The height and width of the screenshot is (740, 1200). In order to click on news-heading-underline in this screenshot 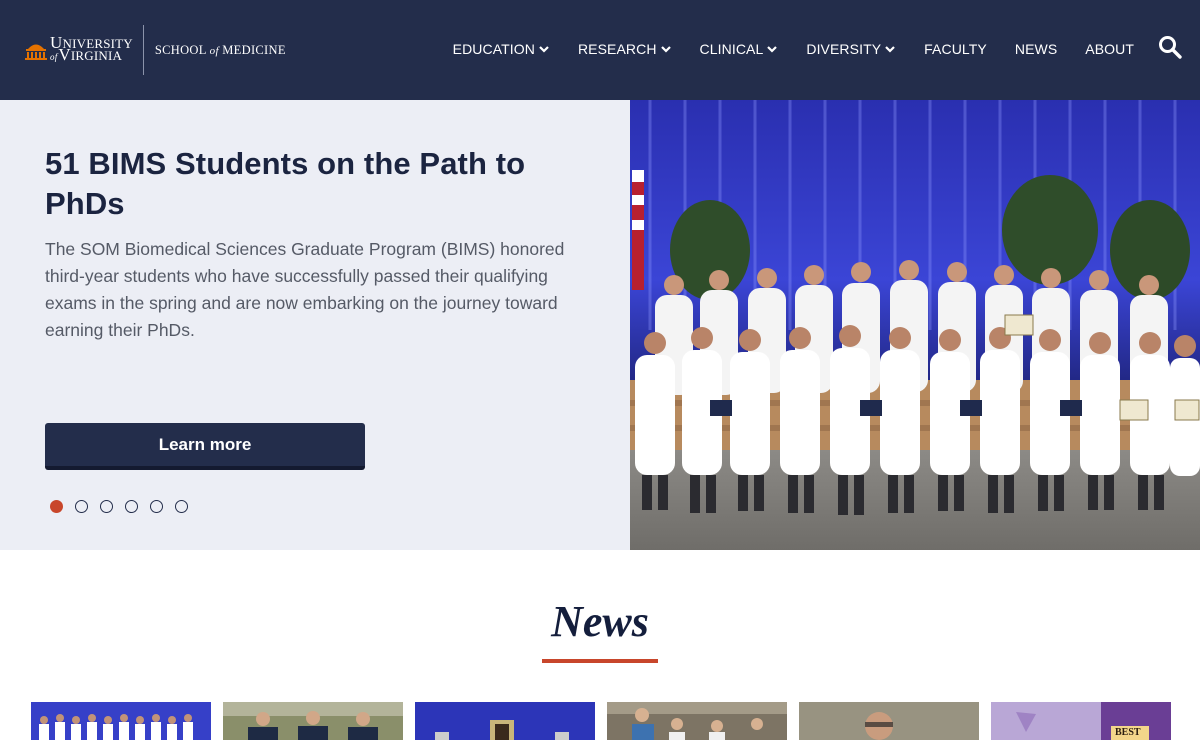, I will do `click(600, 661)`.